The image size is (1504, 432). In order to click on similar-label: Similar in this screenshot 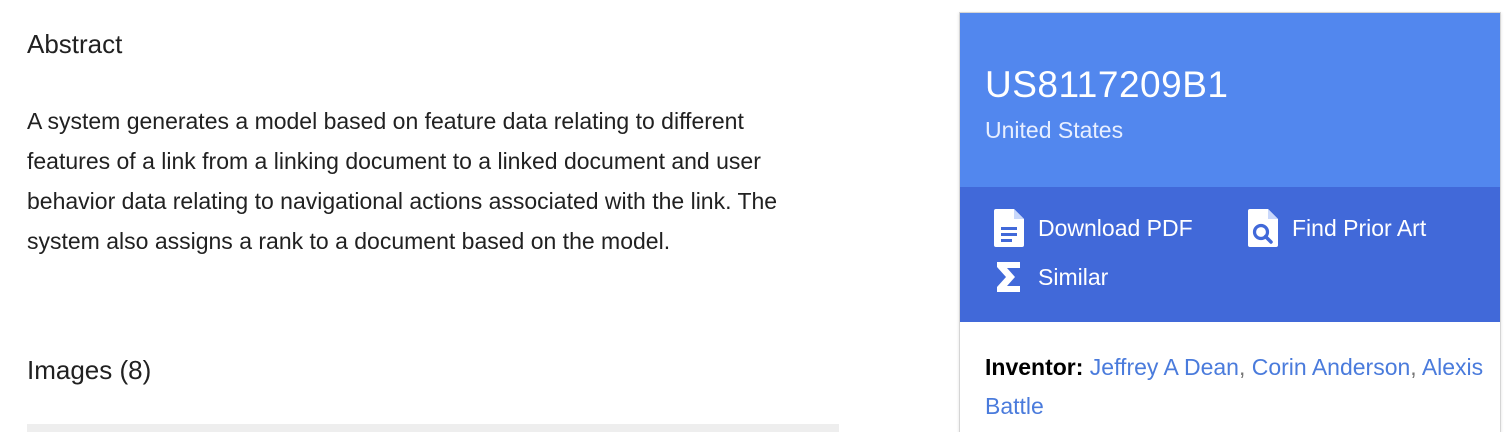, I will do `click(1073, 277)`.